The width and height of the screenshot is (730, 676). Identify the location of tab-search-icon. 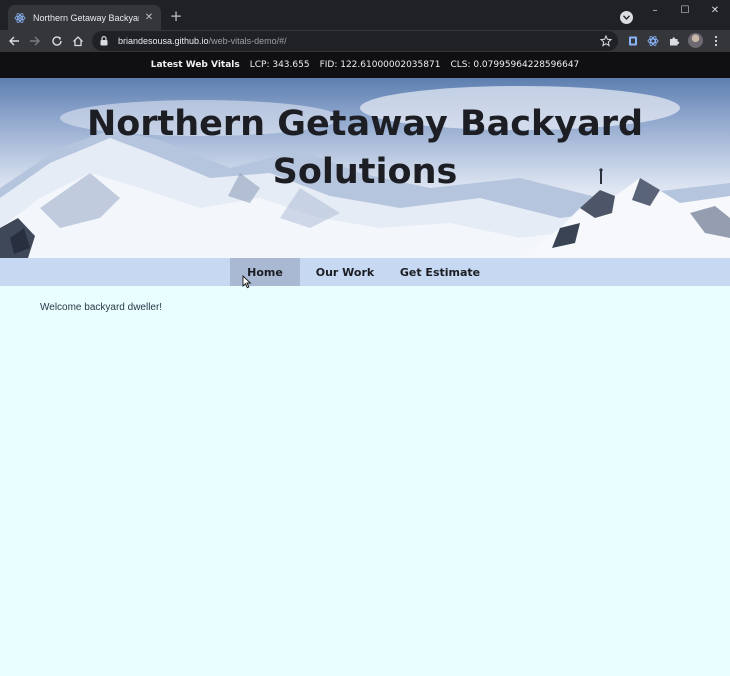
(626, 17).